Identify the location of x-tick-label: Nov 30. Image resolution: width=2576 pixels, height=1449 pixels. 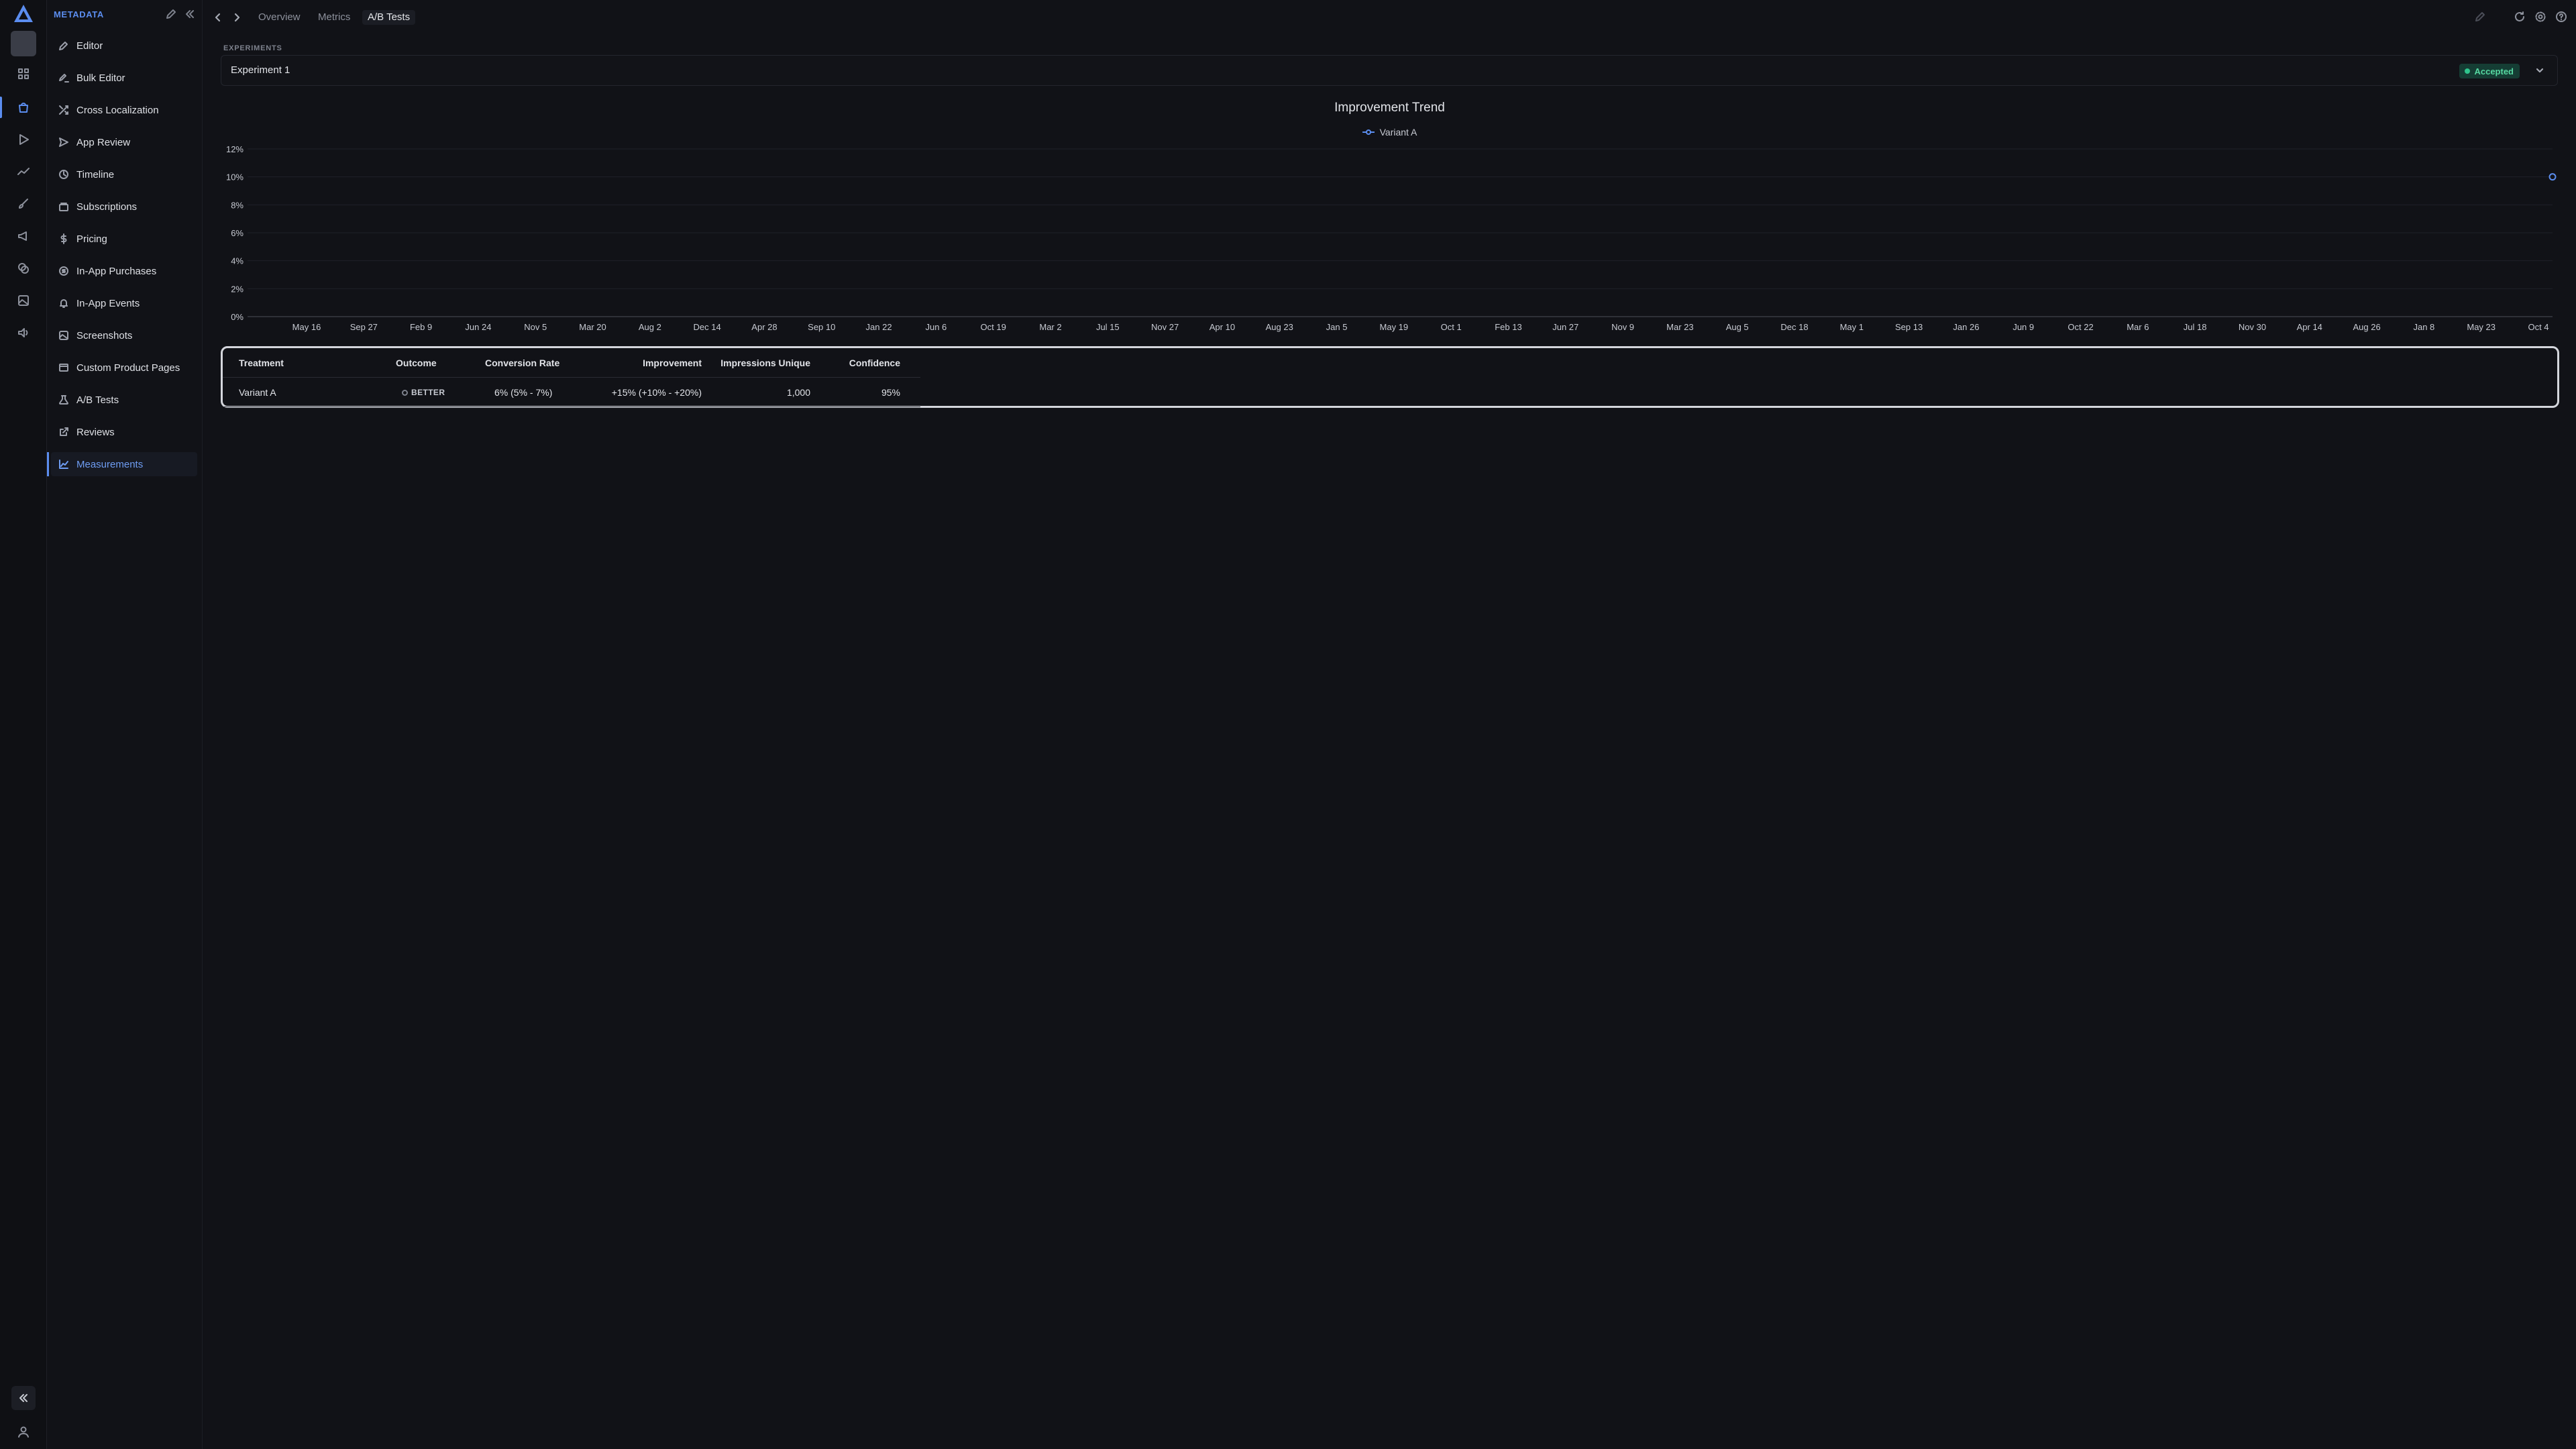
(2252, 327).